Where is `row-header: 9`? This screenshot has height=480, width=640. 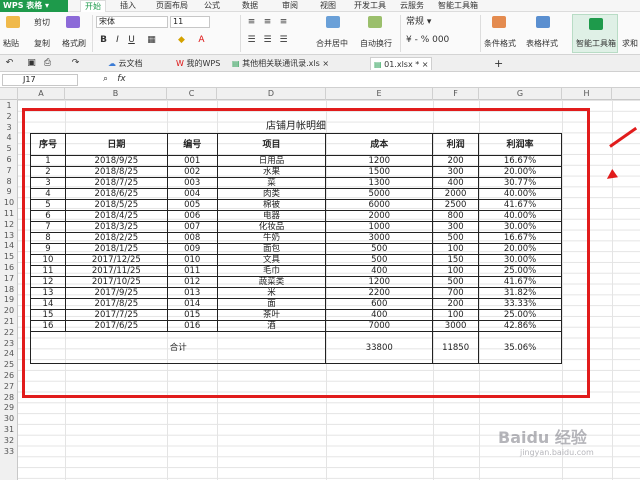
row-header: 9 is located at coordinates (9, 191).